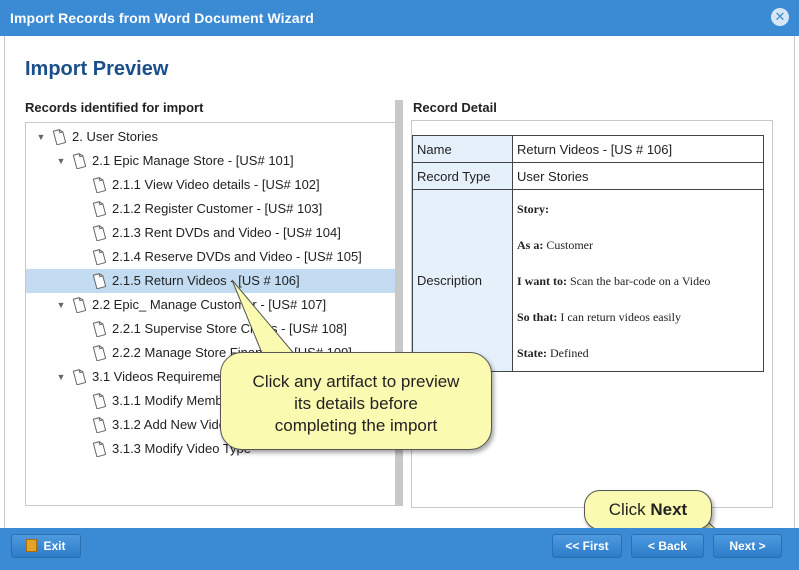  Describe the element at coordinates (620, 316) in the screenshot. I see `so-that-value: I can return videos easily` at that location.